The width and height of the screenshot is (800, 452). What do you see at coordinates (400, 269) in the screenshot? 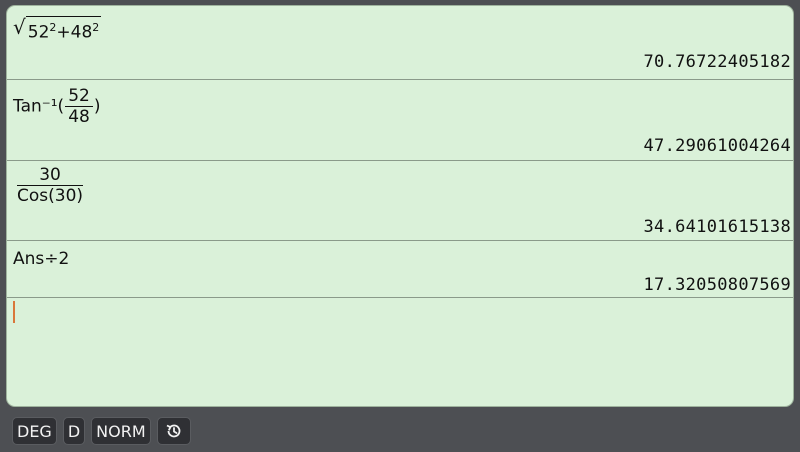
I see `history-entry: Ans÷2 17.32050807569` at bounding box center [400, 269].